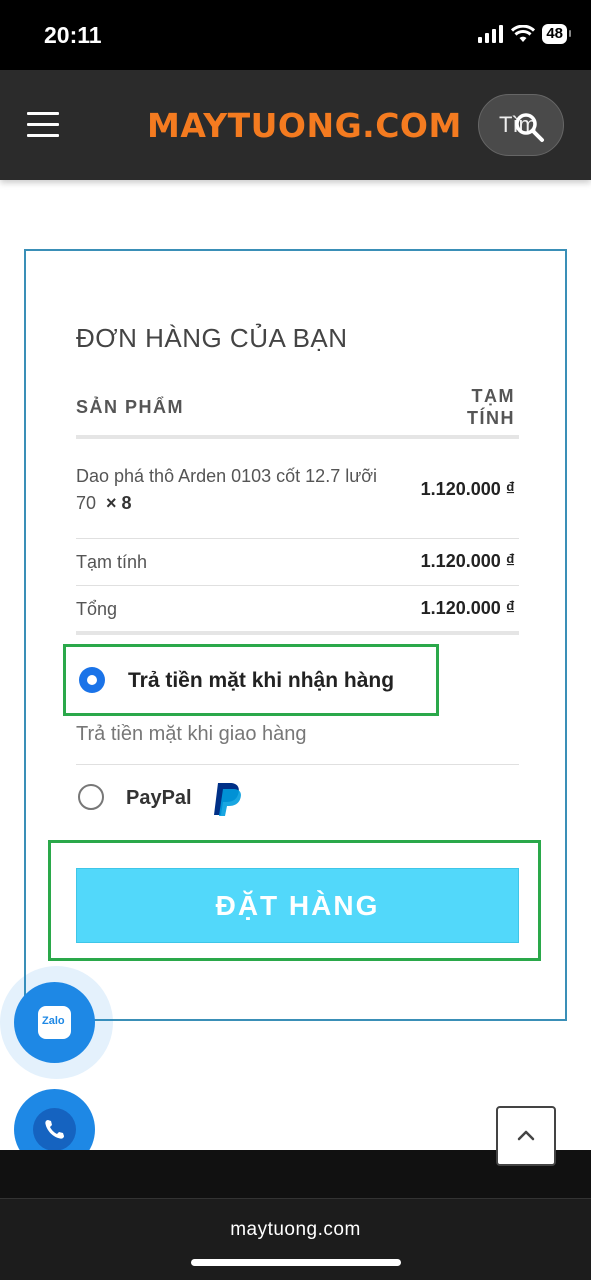  What do you see at coordinates (112, 562) in the screenshot?
I see `subtotal-label: Tạm tính` at bounding box center [112, 562].